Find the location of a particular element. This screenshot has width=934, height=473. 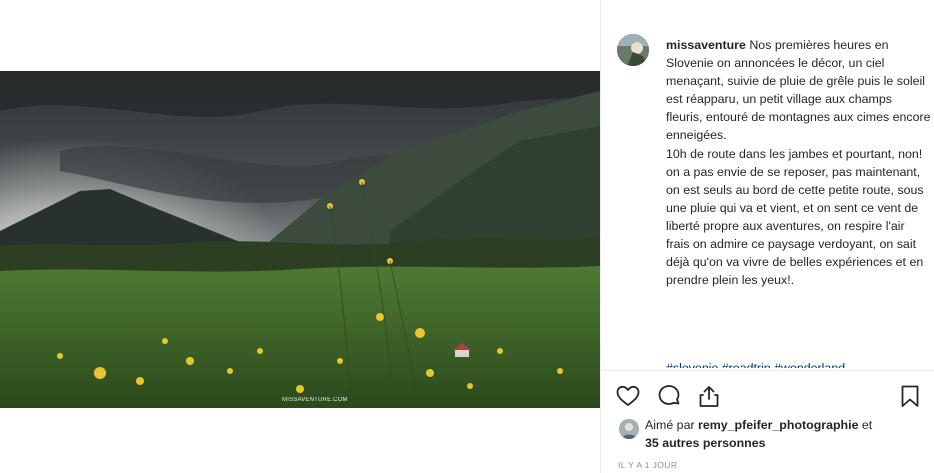

liker-avatar is located at coordinates (629, 429).